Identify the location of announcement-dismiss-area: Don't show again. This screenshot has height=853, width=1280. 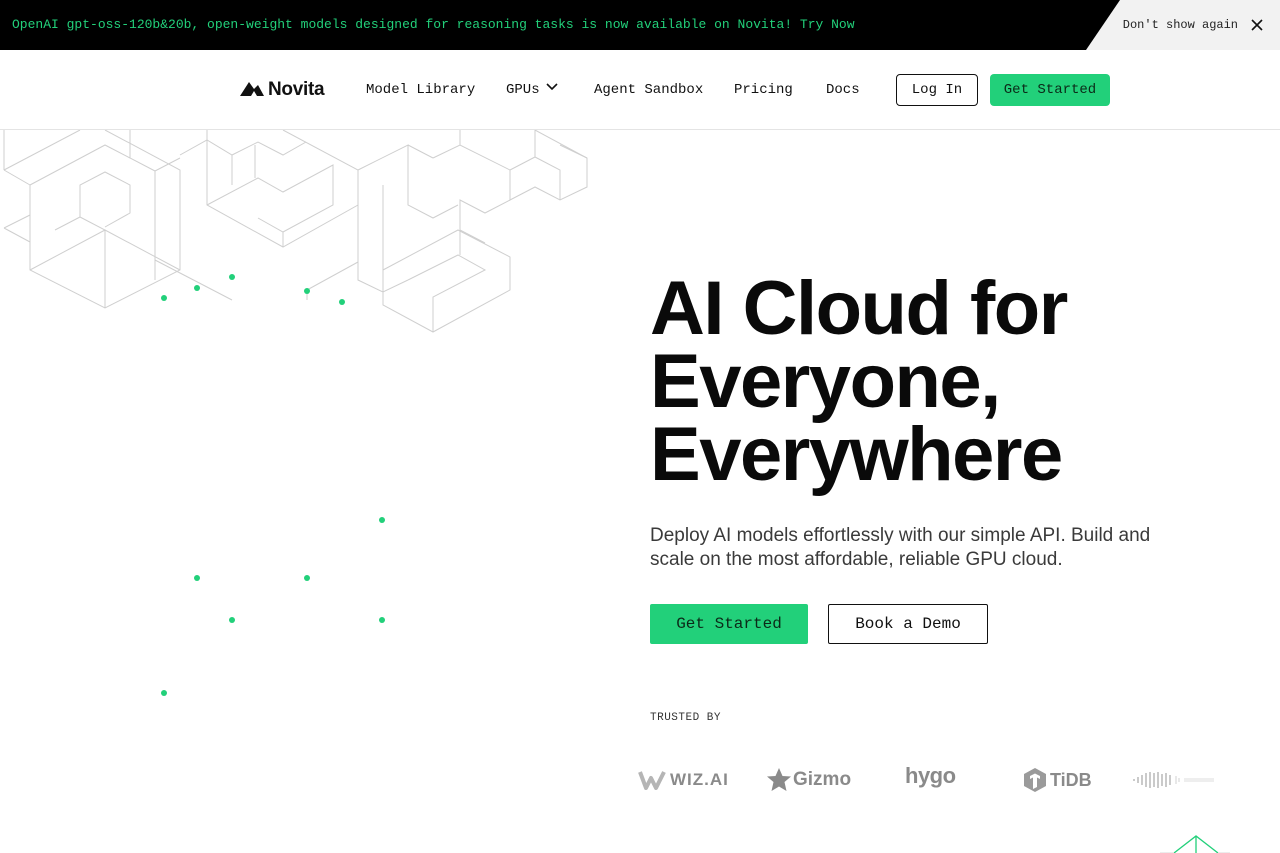
(1183, 25).